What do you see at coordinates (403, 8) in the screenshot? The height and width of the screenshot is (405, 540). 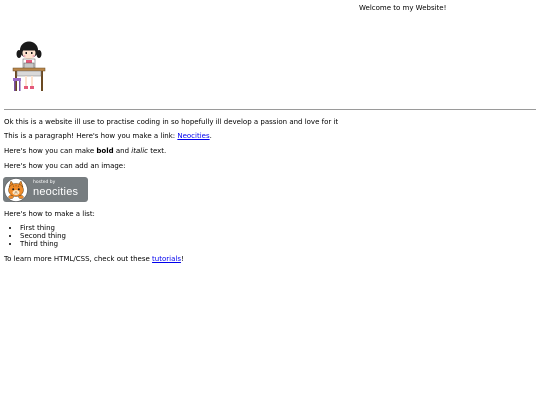 I see `welcome-text: Welcome to my Website!` at bounding box center [403, 8].